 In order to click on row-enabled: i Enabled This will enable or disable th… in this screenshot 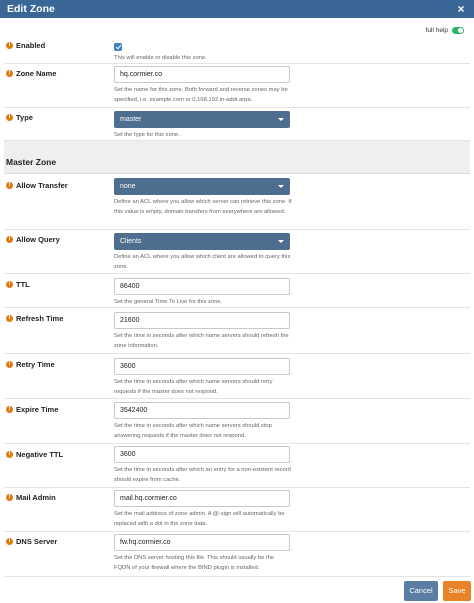, I will do `click(237, 50)`.